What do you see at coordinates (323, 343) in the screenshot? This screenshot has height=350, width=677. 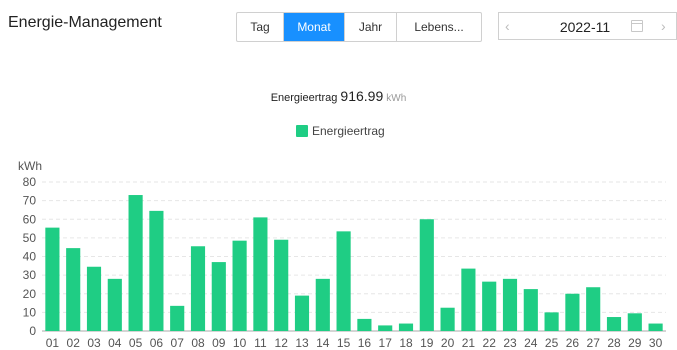 I see `x-tick-label: 14` at bounding box center [323, 343].